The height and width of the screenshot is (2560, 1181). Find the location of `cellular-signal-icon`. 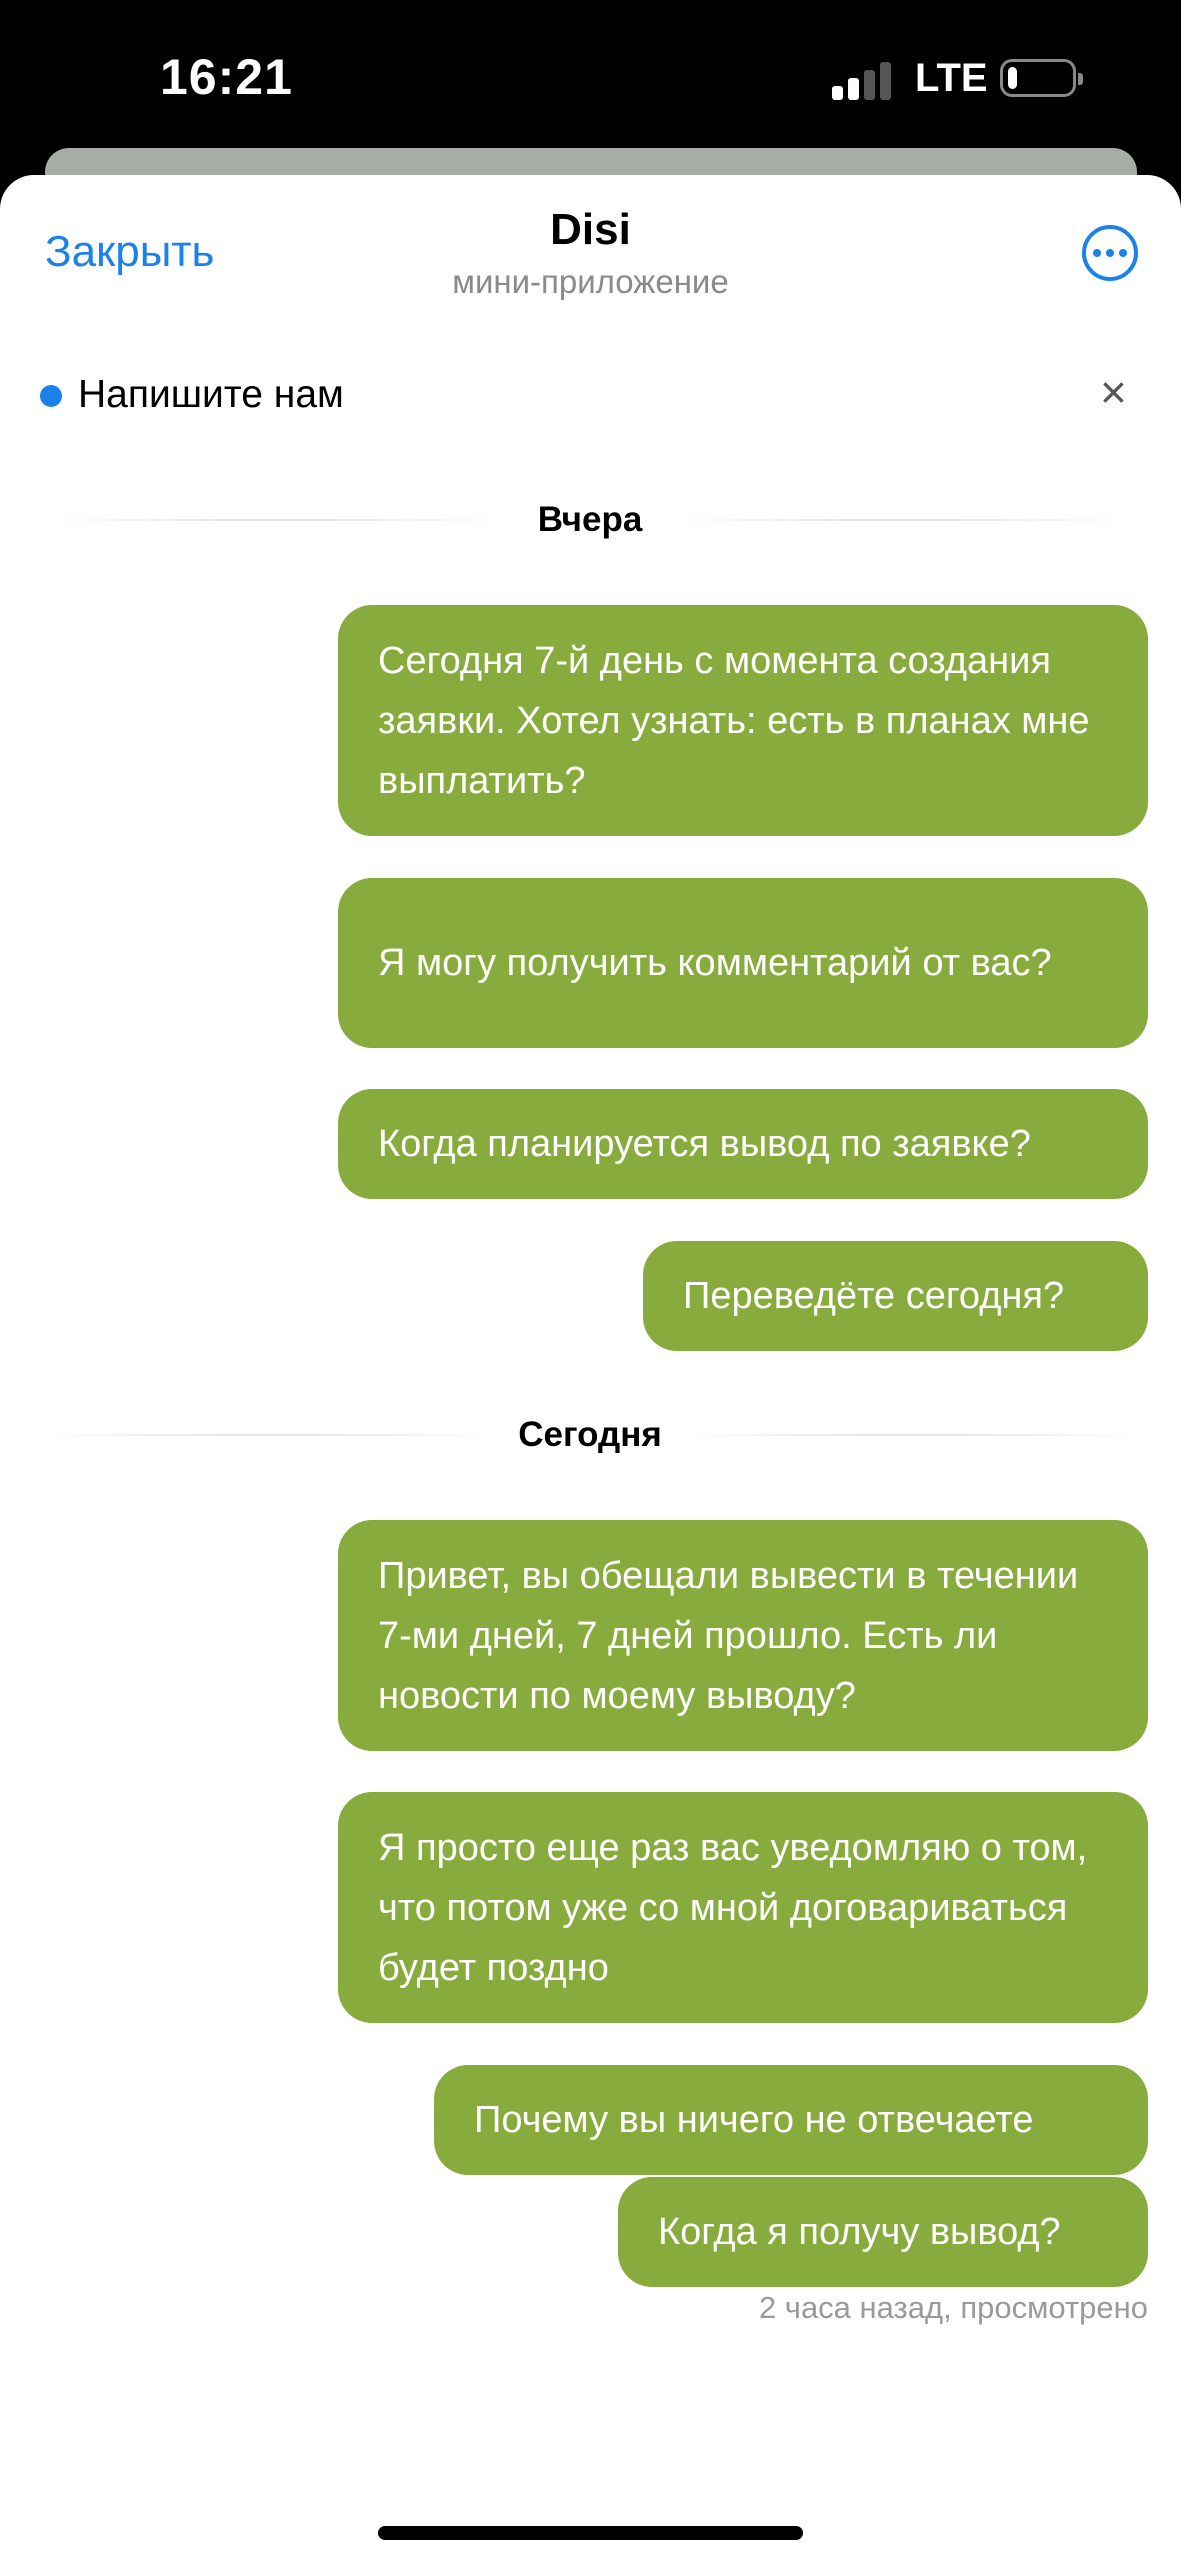

cellular-signal-icon is located at coordinates (862, 80).